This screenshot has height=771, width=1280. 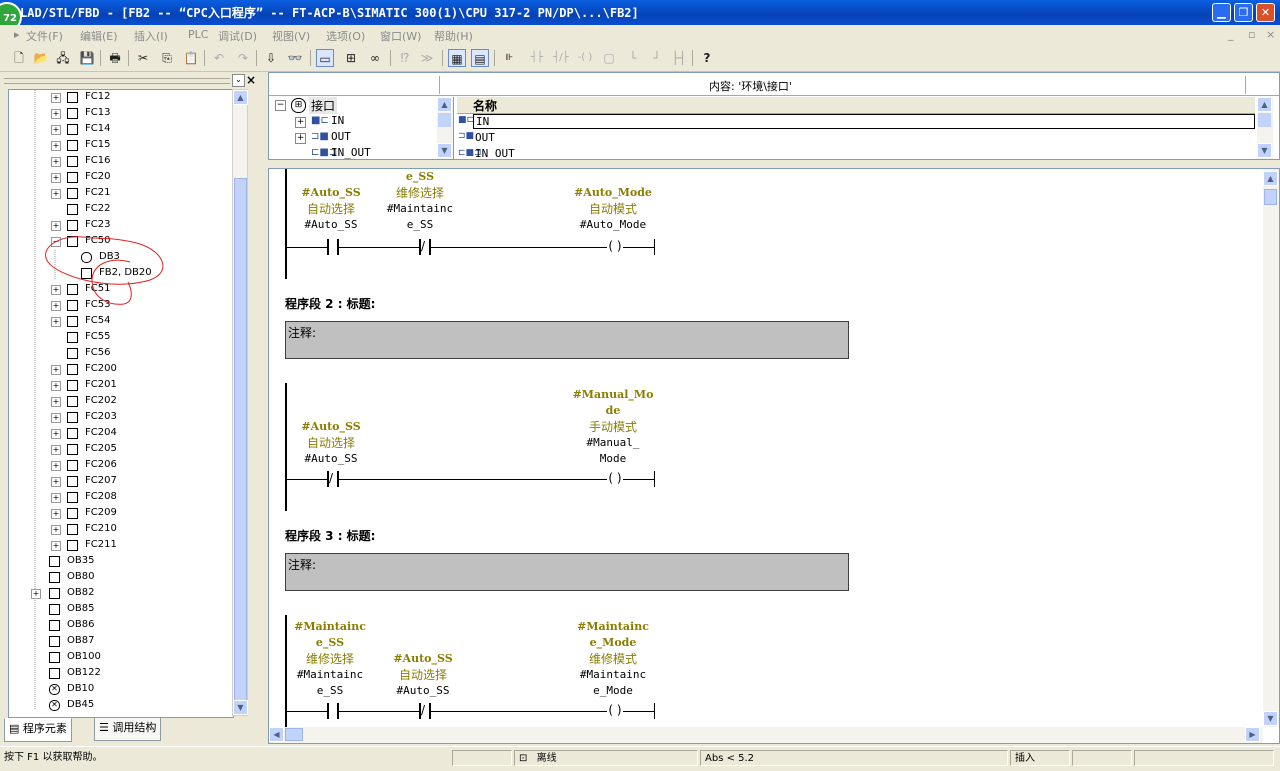 I want to click on table-header, so click(x=856, y=105).